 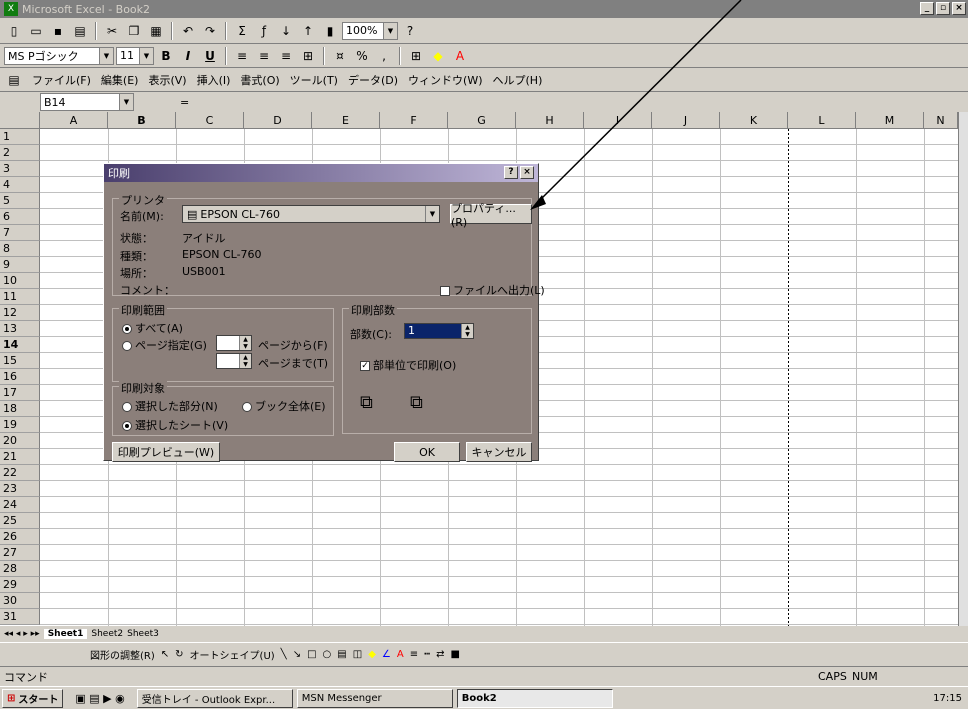 I want to click on annotation-arrow, so click(x=636, y=105).